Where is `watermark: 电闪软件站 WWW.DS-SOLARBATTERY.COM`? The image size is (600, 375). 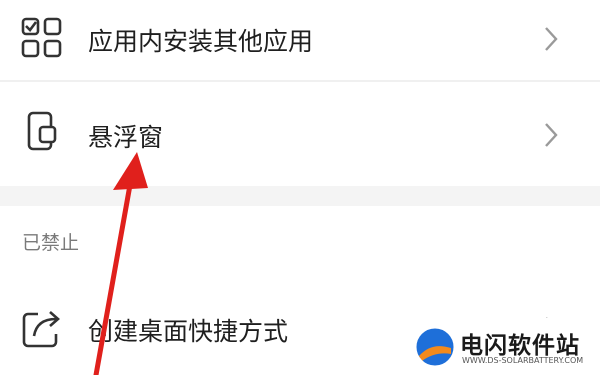 watermark: 电闪软件站 WWW.DS-SOLARBATTERY.COM is located at coordinates (500, 346).